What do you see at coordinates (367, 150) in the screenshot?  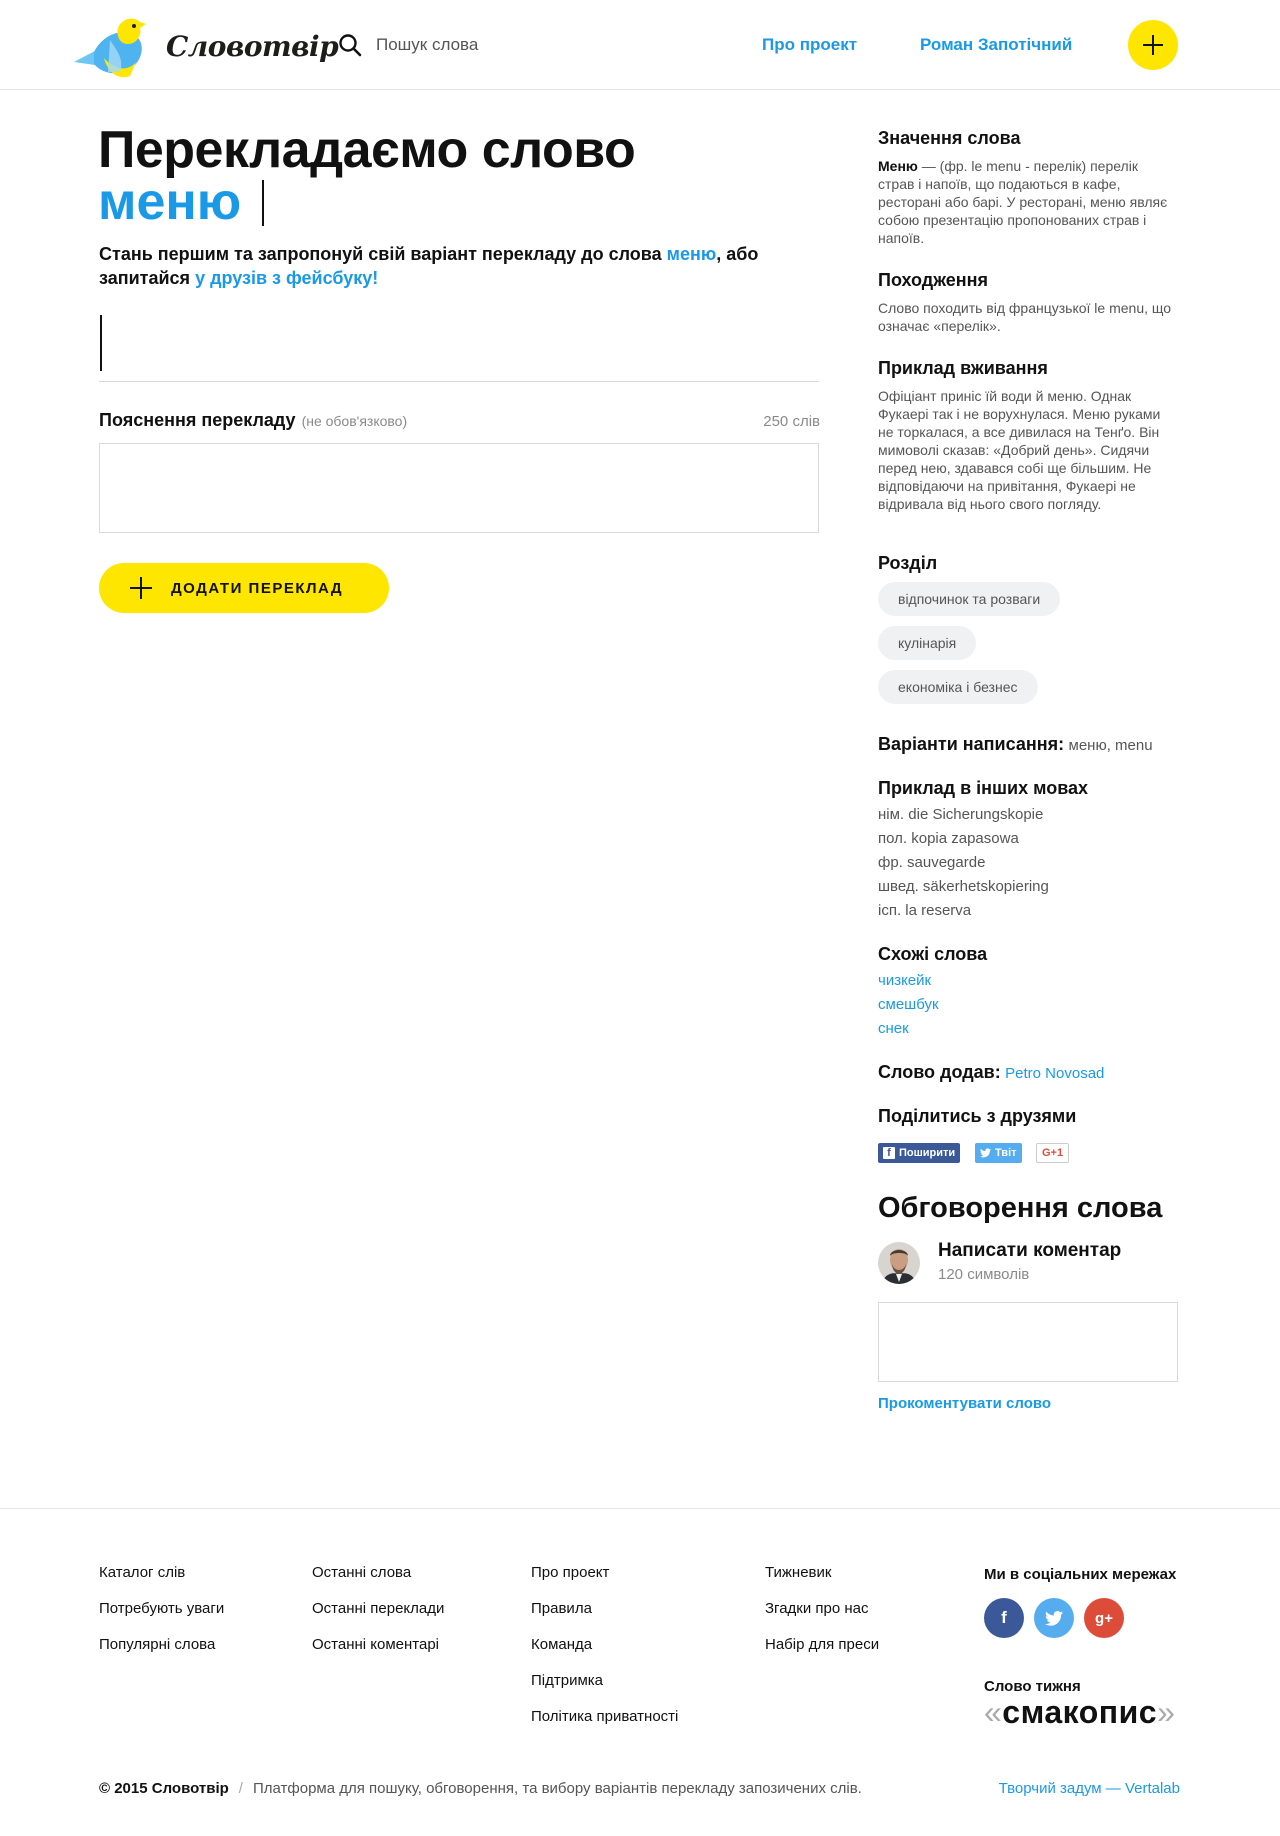 I see `page-title: Перекладаємо слово` at bounding box center [367, 150].